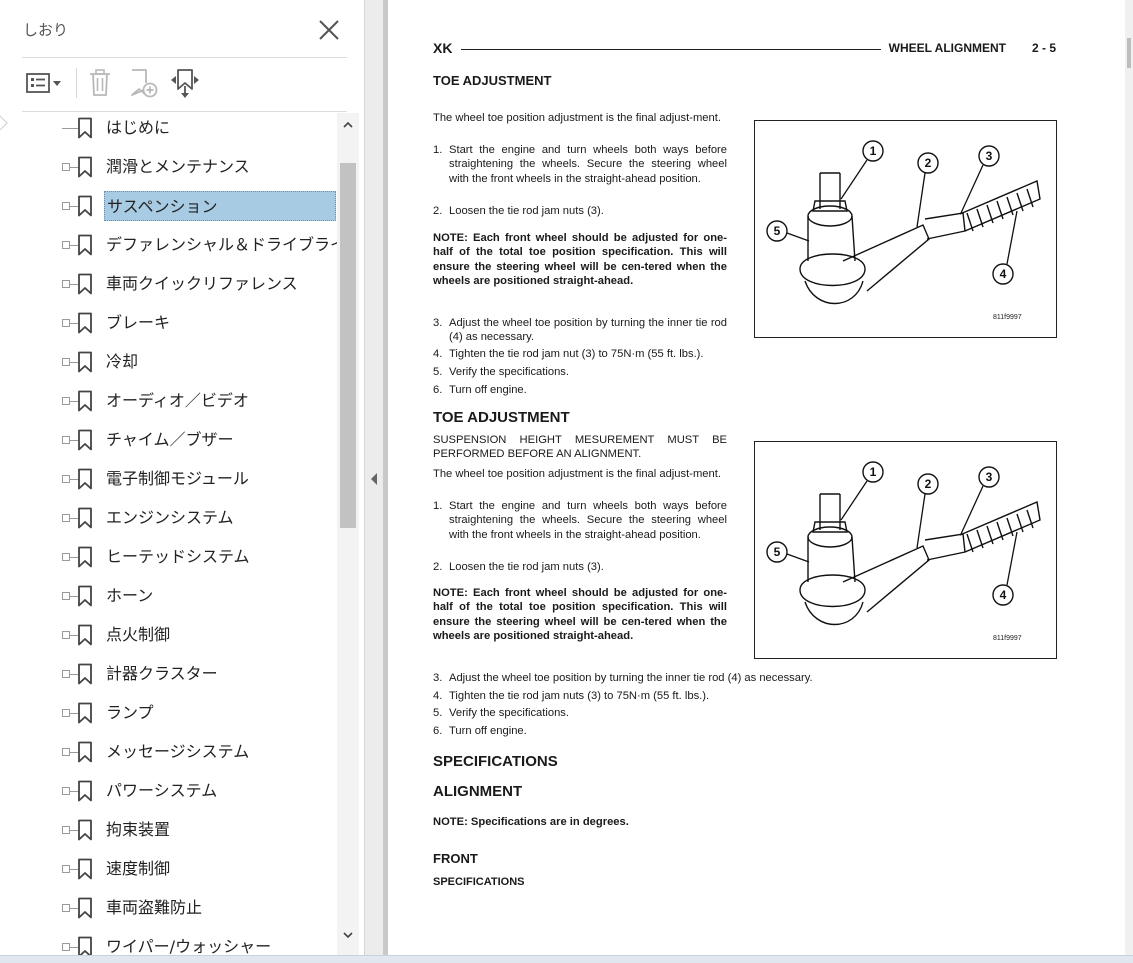 This screenshot has height=963, width=1133. I want to click on bookmark-item: 潤滑とメンテナンス, so click(168, 167).